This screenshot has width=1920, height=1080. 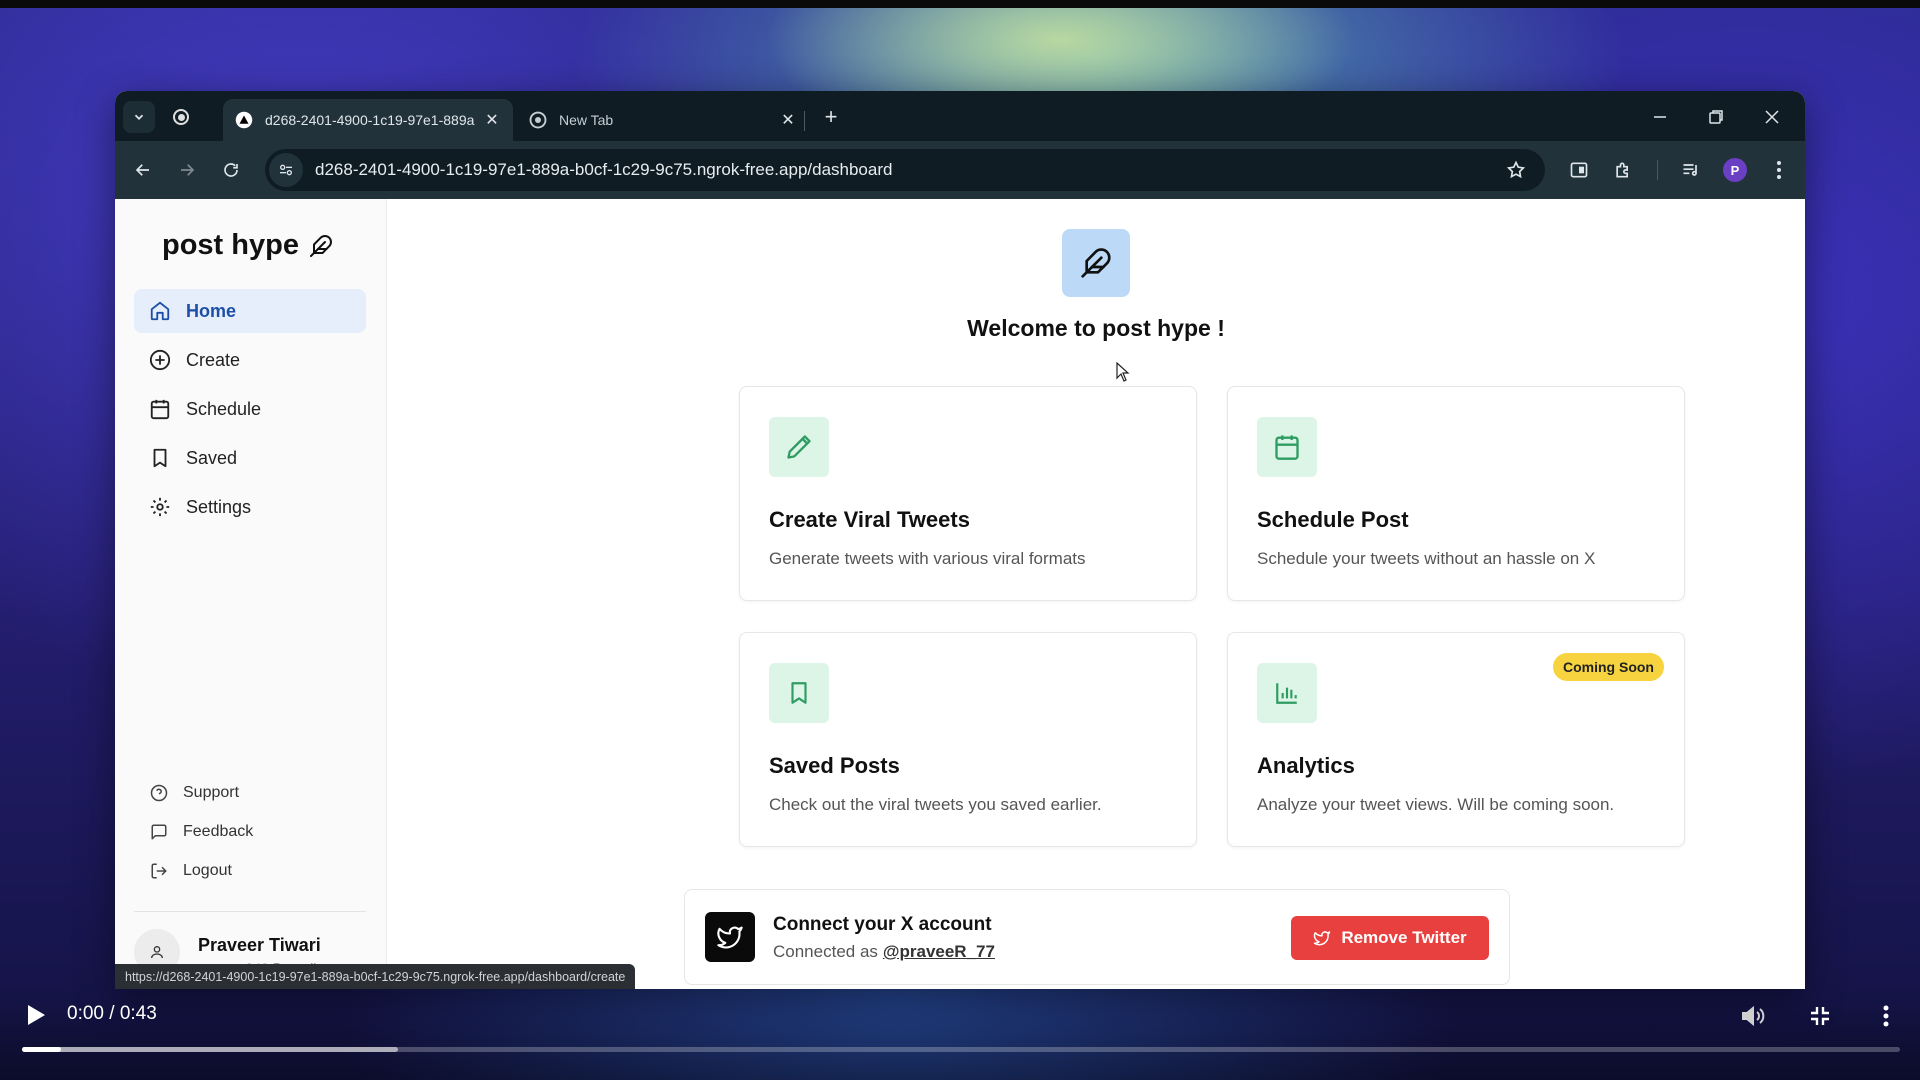 What do you see at coordinates (207, 870) in the screenshot?
I see `sidebar-item-label: Logout` at bounding box center [207, 870].